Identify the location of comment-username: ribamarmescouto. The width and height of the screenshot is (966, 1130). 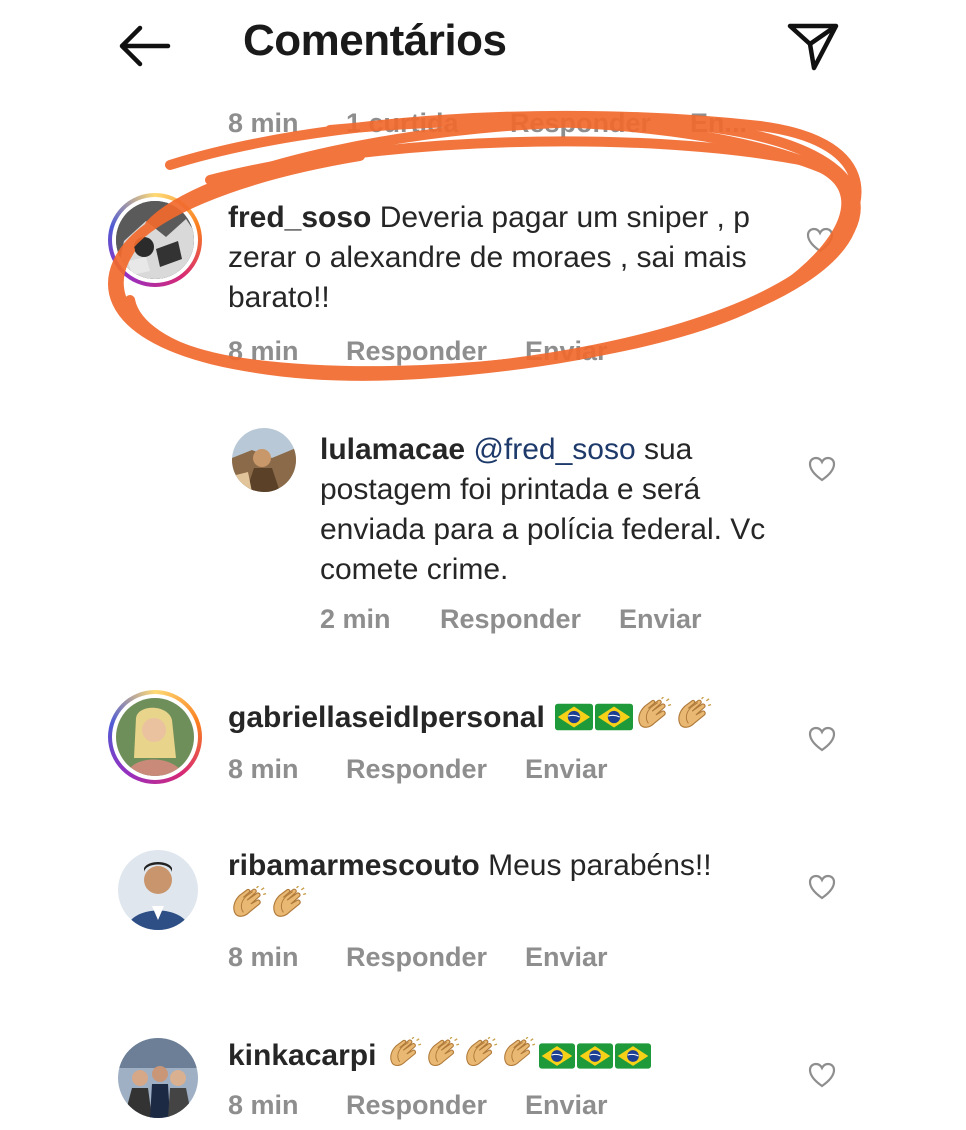
(354, 865).